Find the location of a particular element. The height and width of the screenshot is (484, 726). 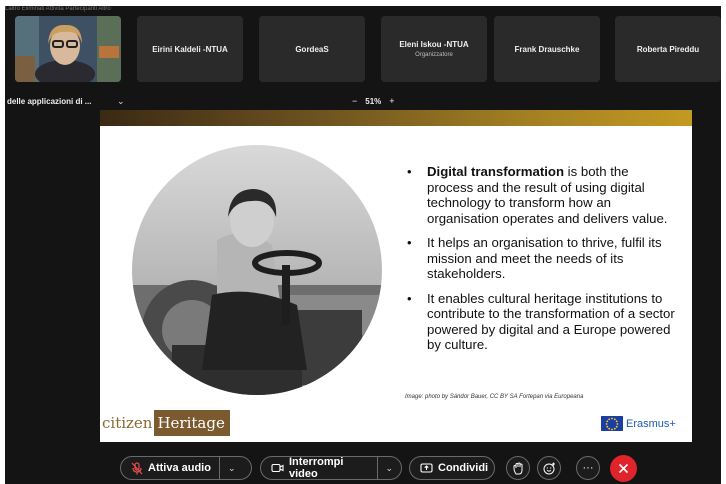

citizen-heritage-logo: citizen Heritage is located at coordinates (165, 423).